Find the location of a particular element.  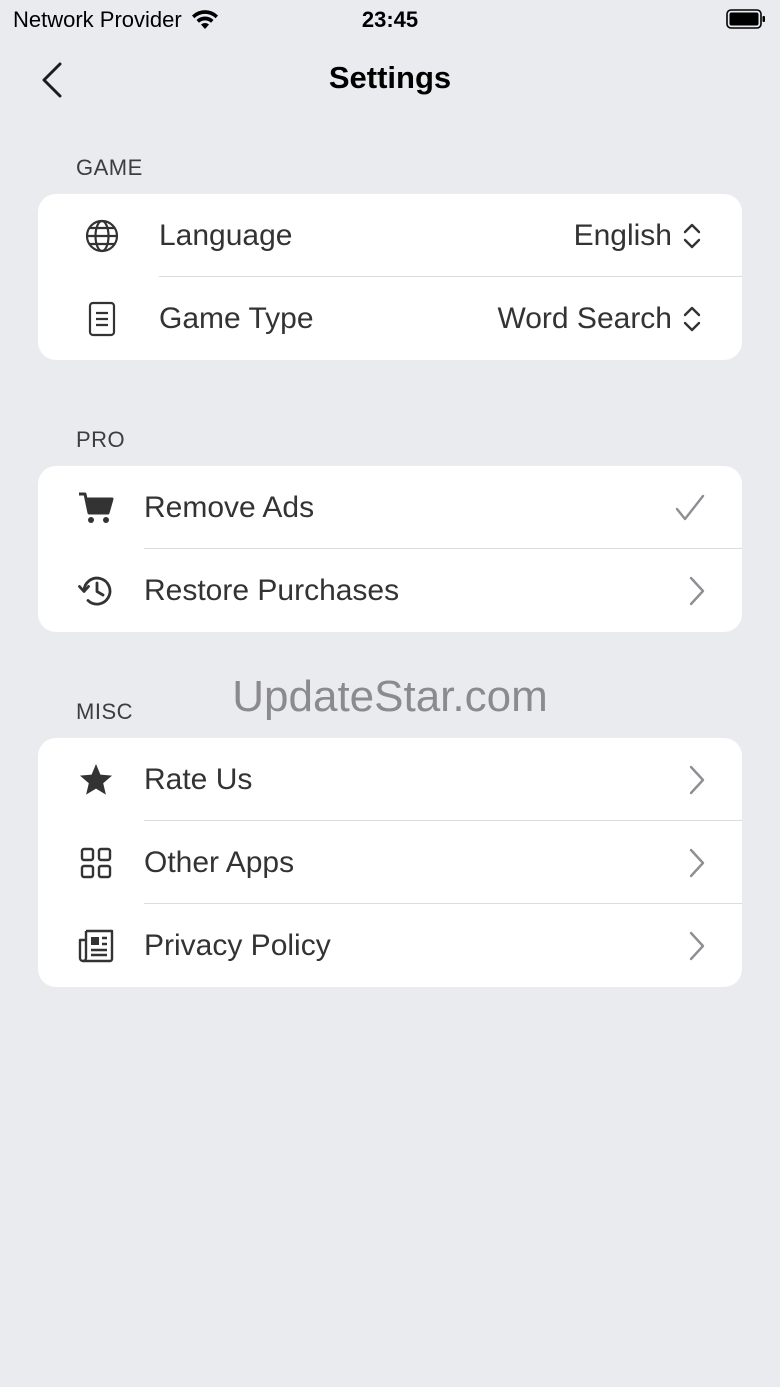

globe-icon is located at coordinates (102, 236).